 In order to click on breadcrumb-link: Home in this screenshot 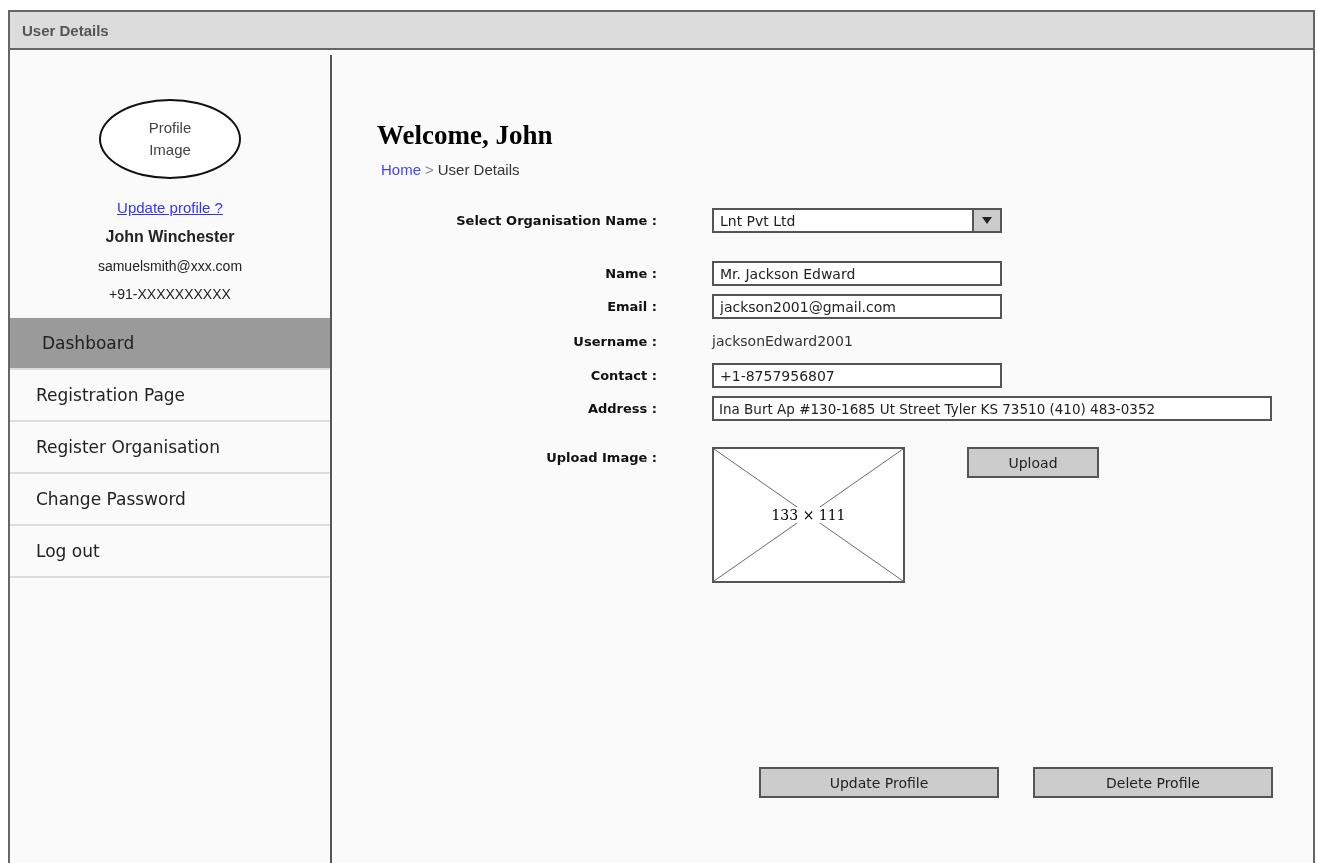, I will do `click(401, 169)`.